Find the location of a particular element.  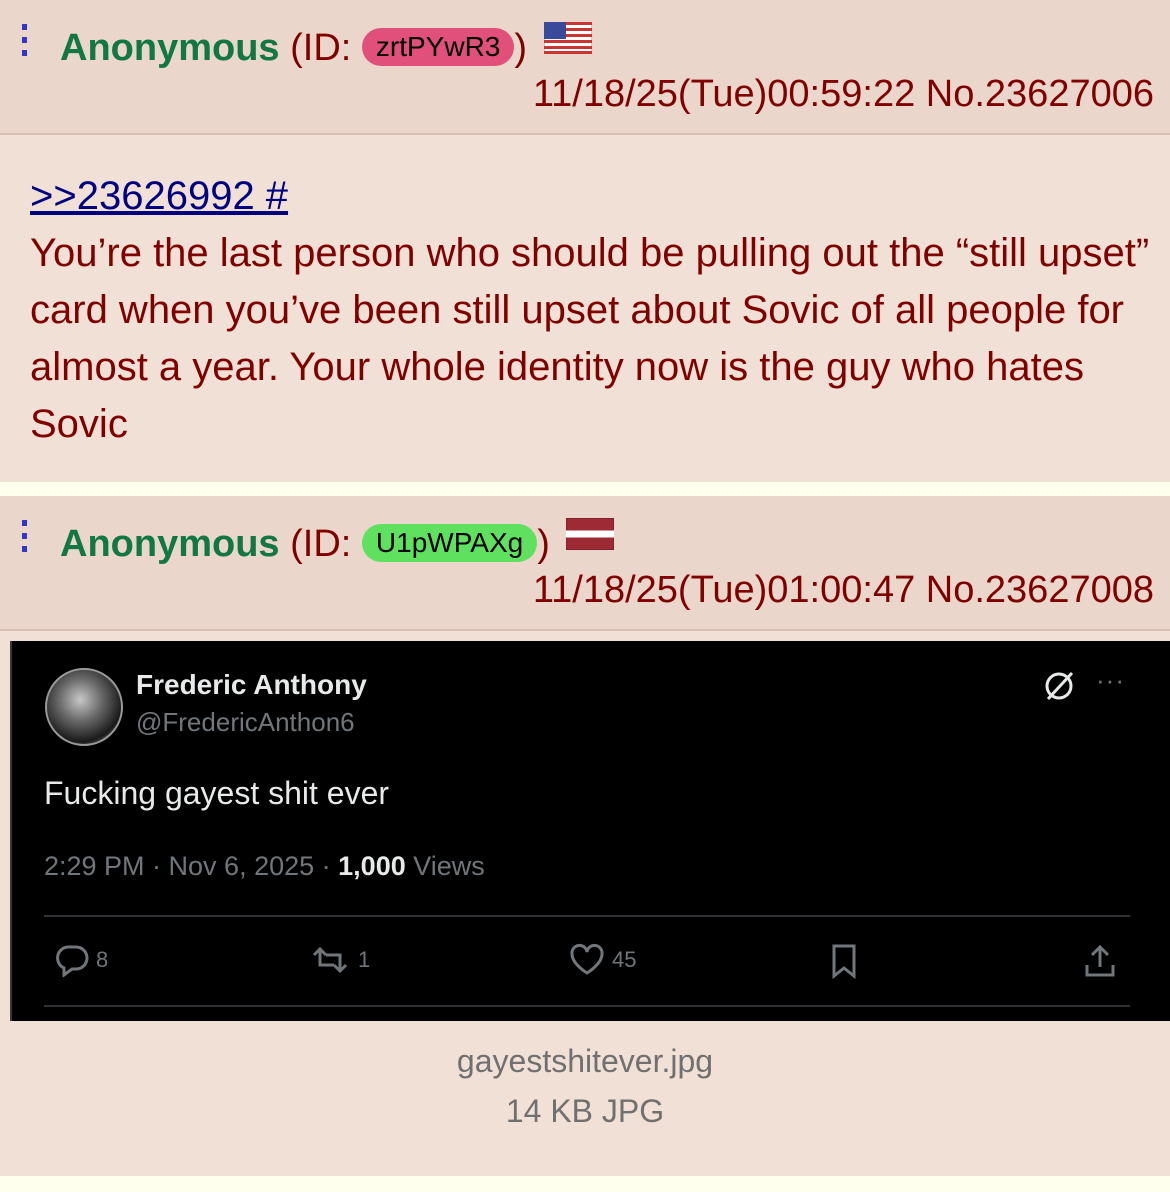

repost-action: 1 is located at coordinates (339, 960).